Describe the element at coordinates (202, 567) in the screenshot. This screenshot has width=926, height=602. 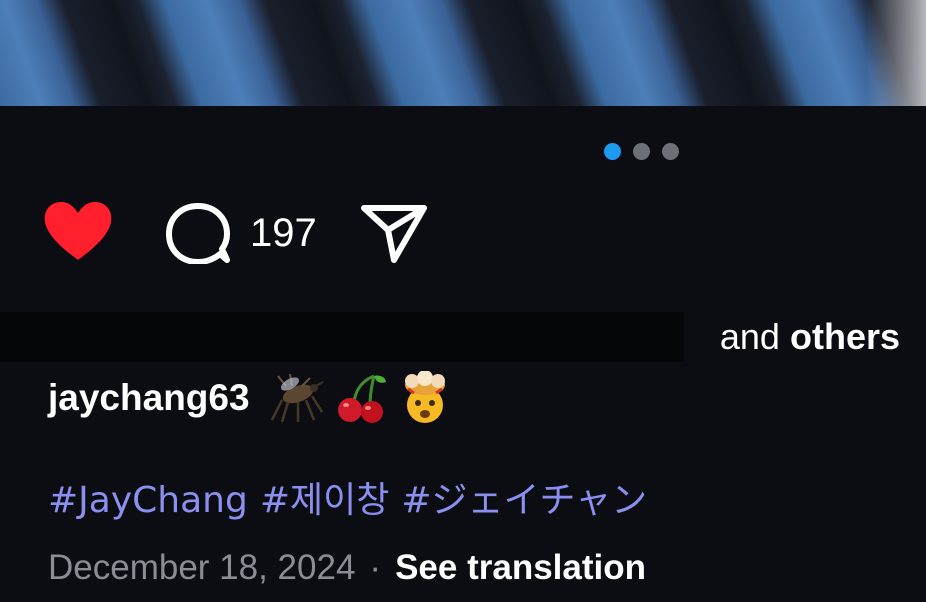
I see `post-date: December 18, 2024` at that location.